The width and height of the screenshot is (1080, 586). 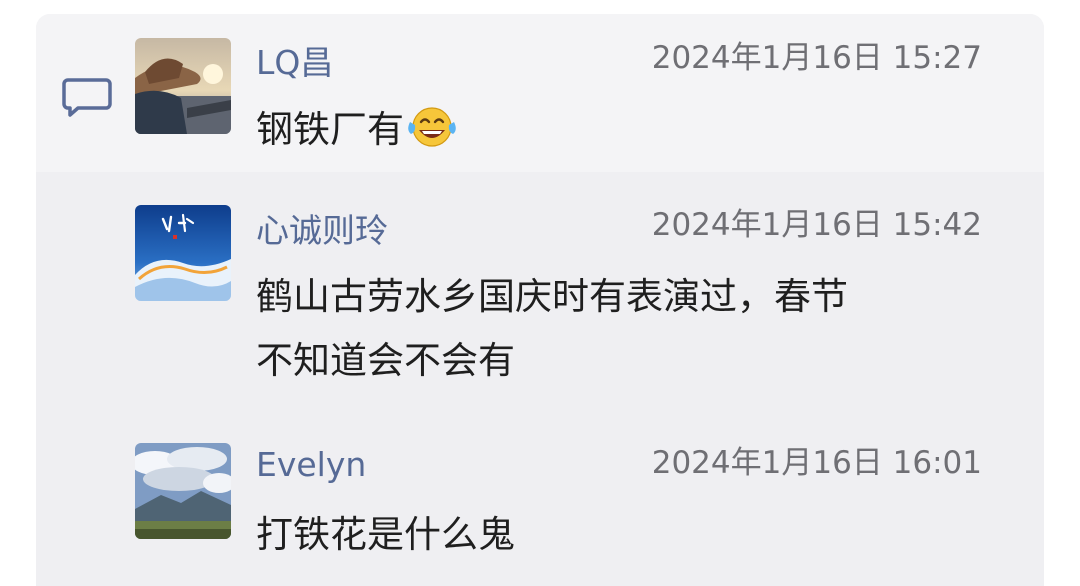 What do you see at coordinates (552, 328) in the screenshot?
I see `comment-text: 鹤山古劳水乡国庆时有表演过，春节 不知道会不会有` at bounding box center [552, 328].